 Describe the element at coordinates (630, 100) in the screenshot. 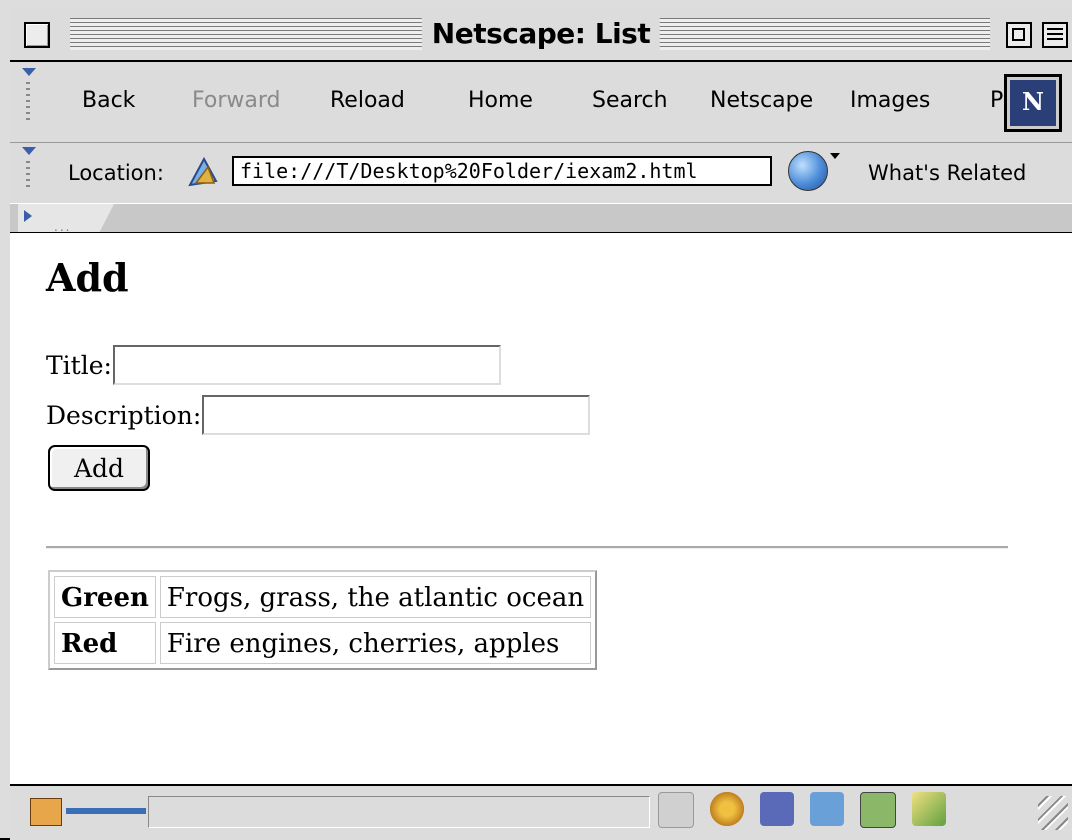

I see `search-button: Search` at that location.